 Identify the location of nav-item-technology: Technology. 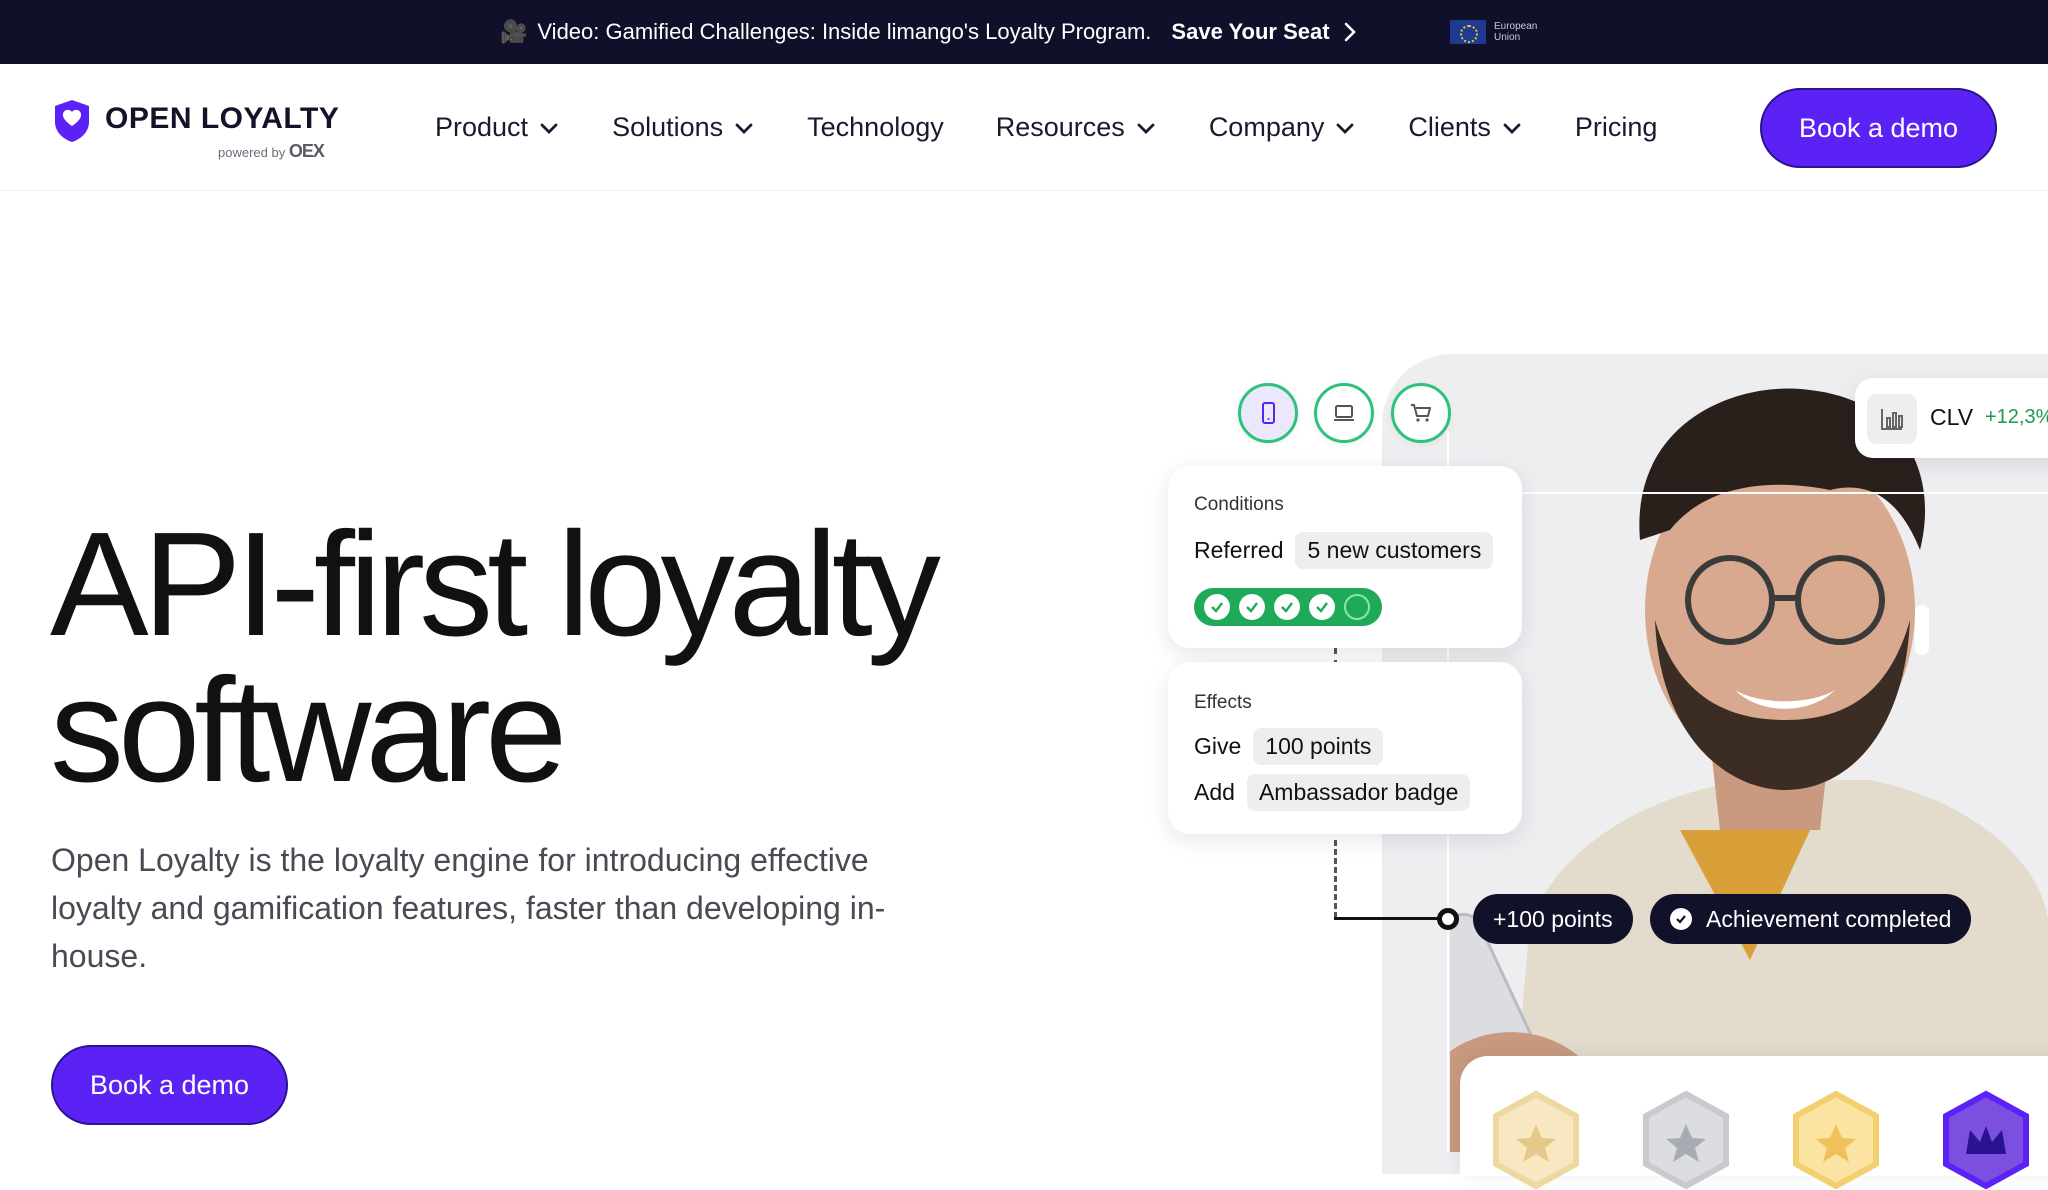
(875, 127).